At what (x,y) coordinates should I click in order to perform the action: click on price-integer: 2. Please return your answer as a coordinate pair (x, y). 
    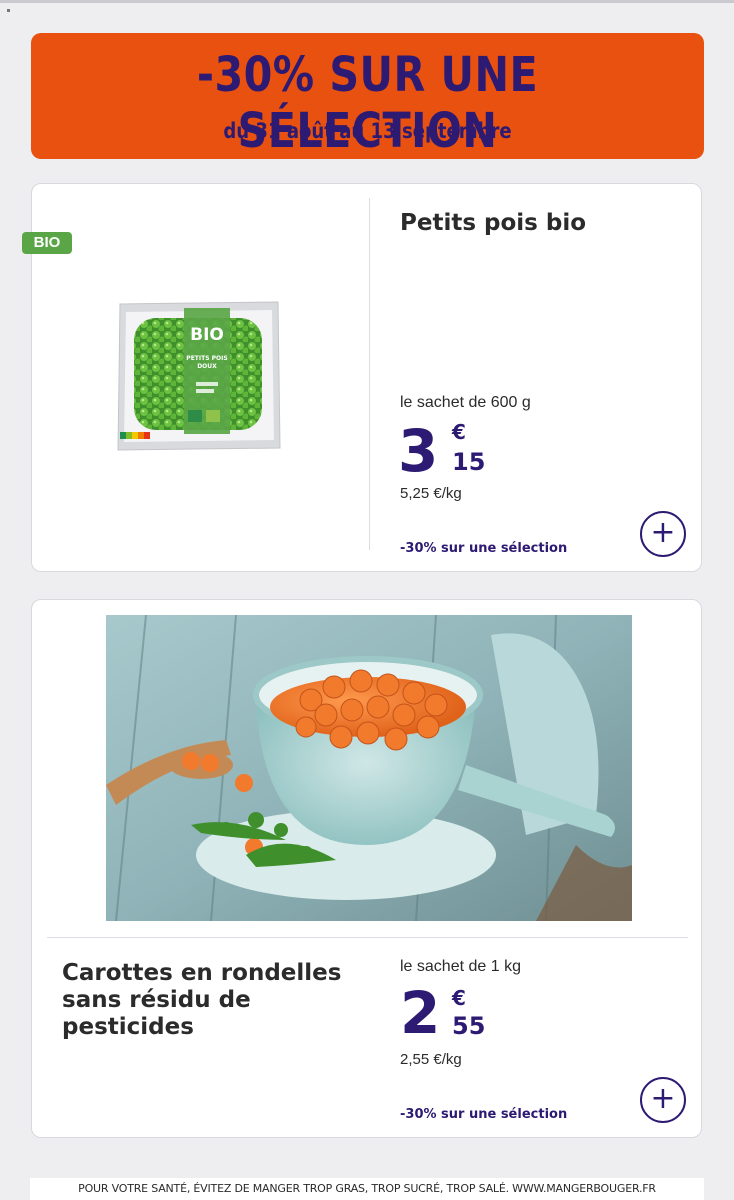
    Looking at the image, I should click on (420, 1013).